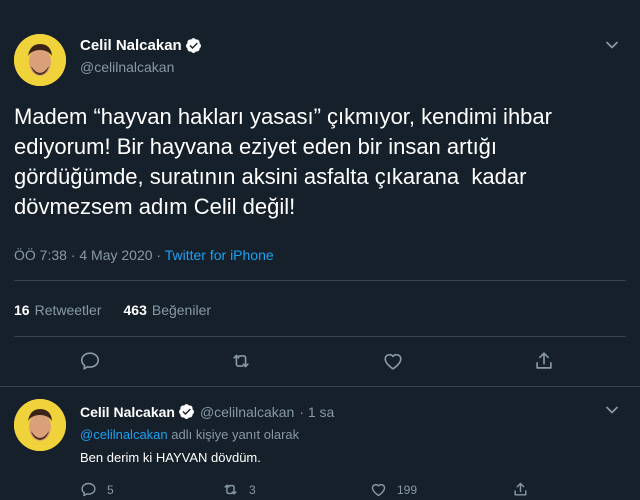  I want to click on author-display-name: Celil Nalcakan, so click(131, 45).